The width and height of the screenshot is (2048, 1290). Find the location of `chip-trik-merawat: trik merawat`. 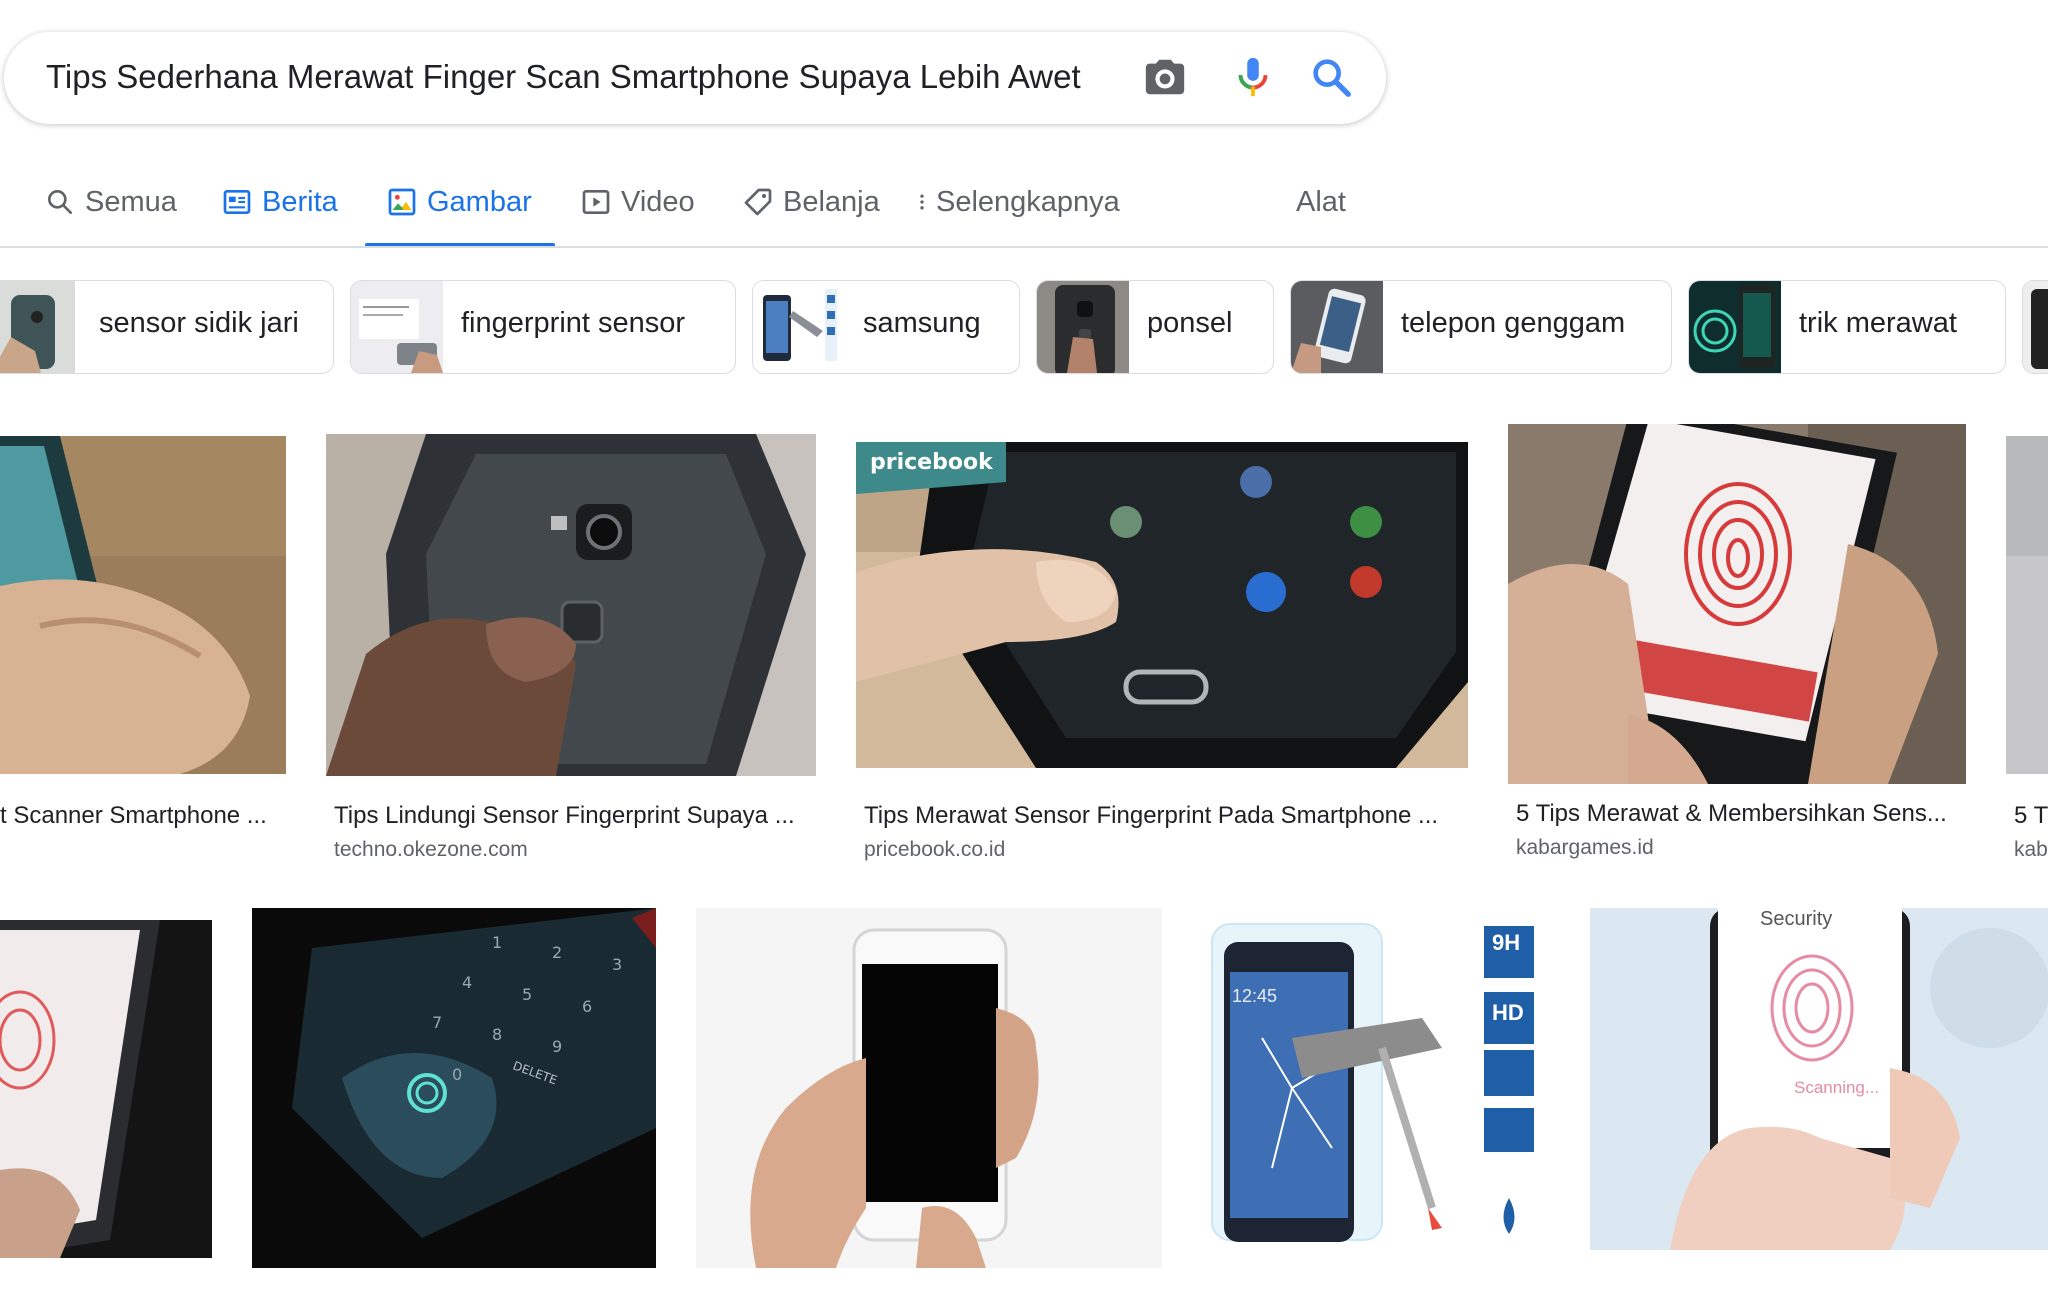

chip-trik-merawat: trik merawat is located at coordinates (1847, 327).